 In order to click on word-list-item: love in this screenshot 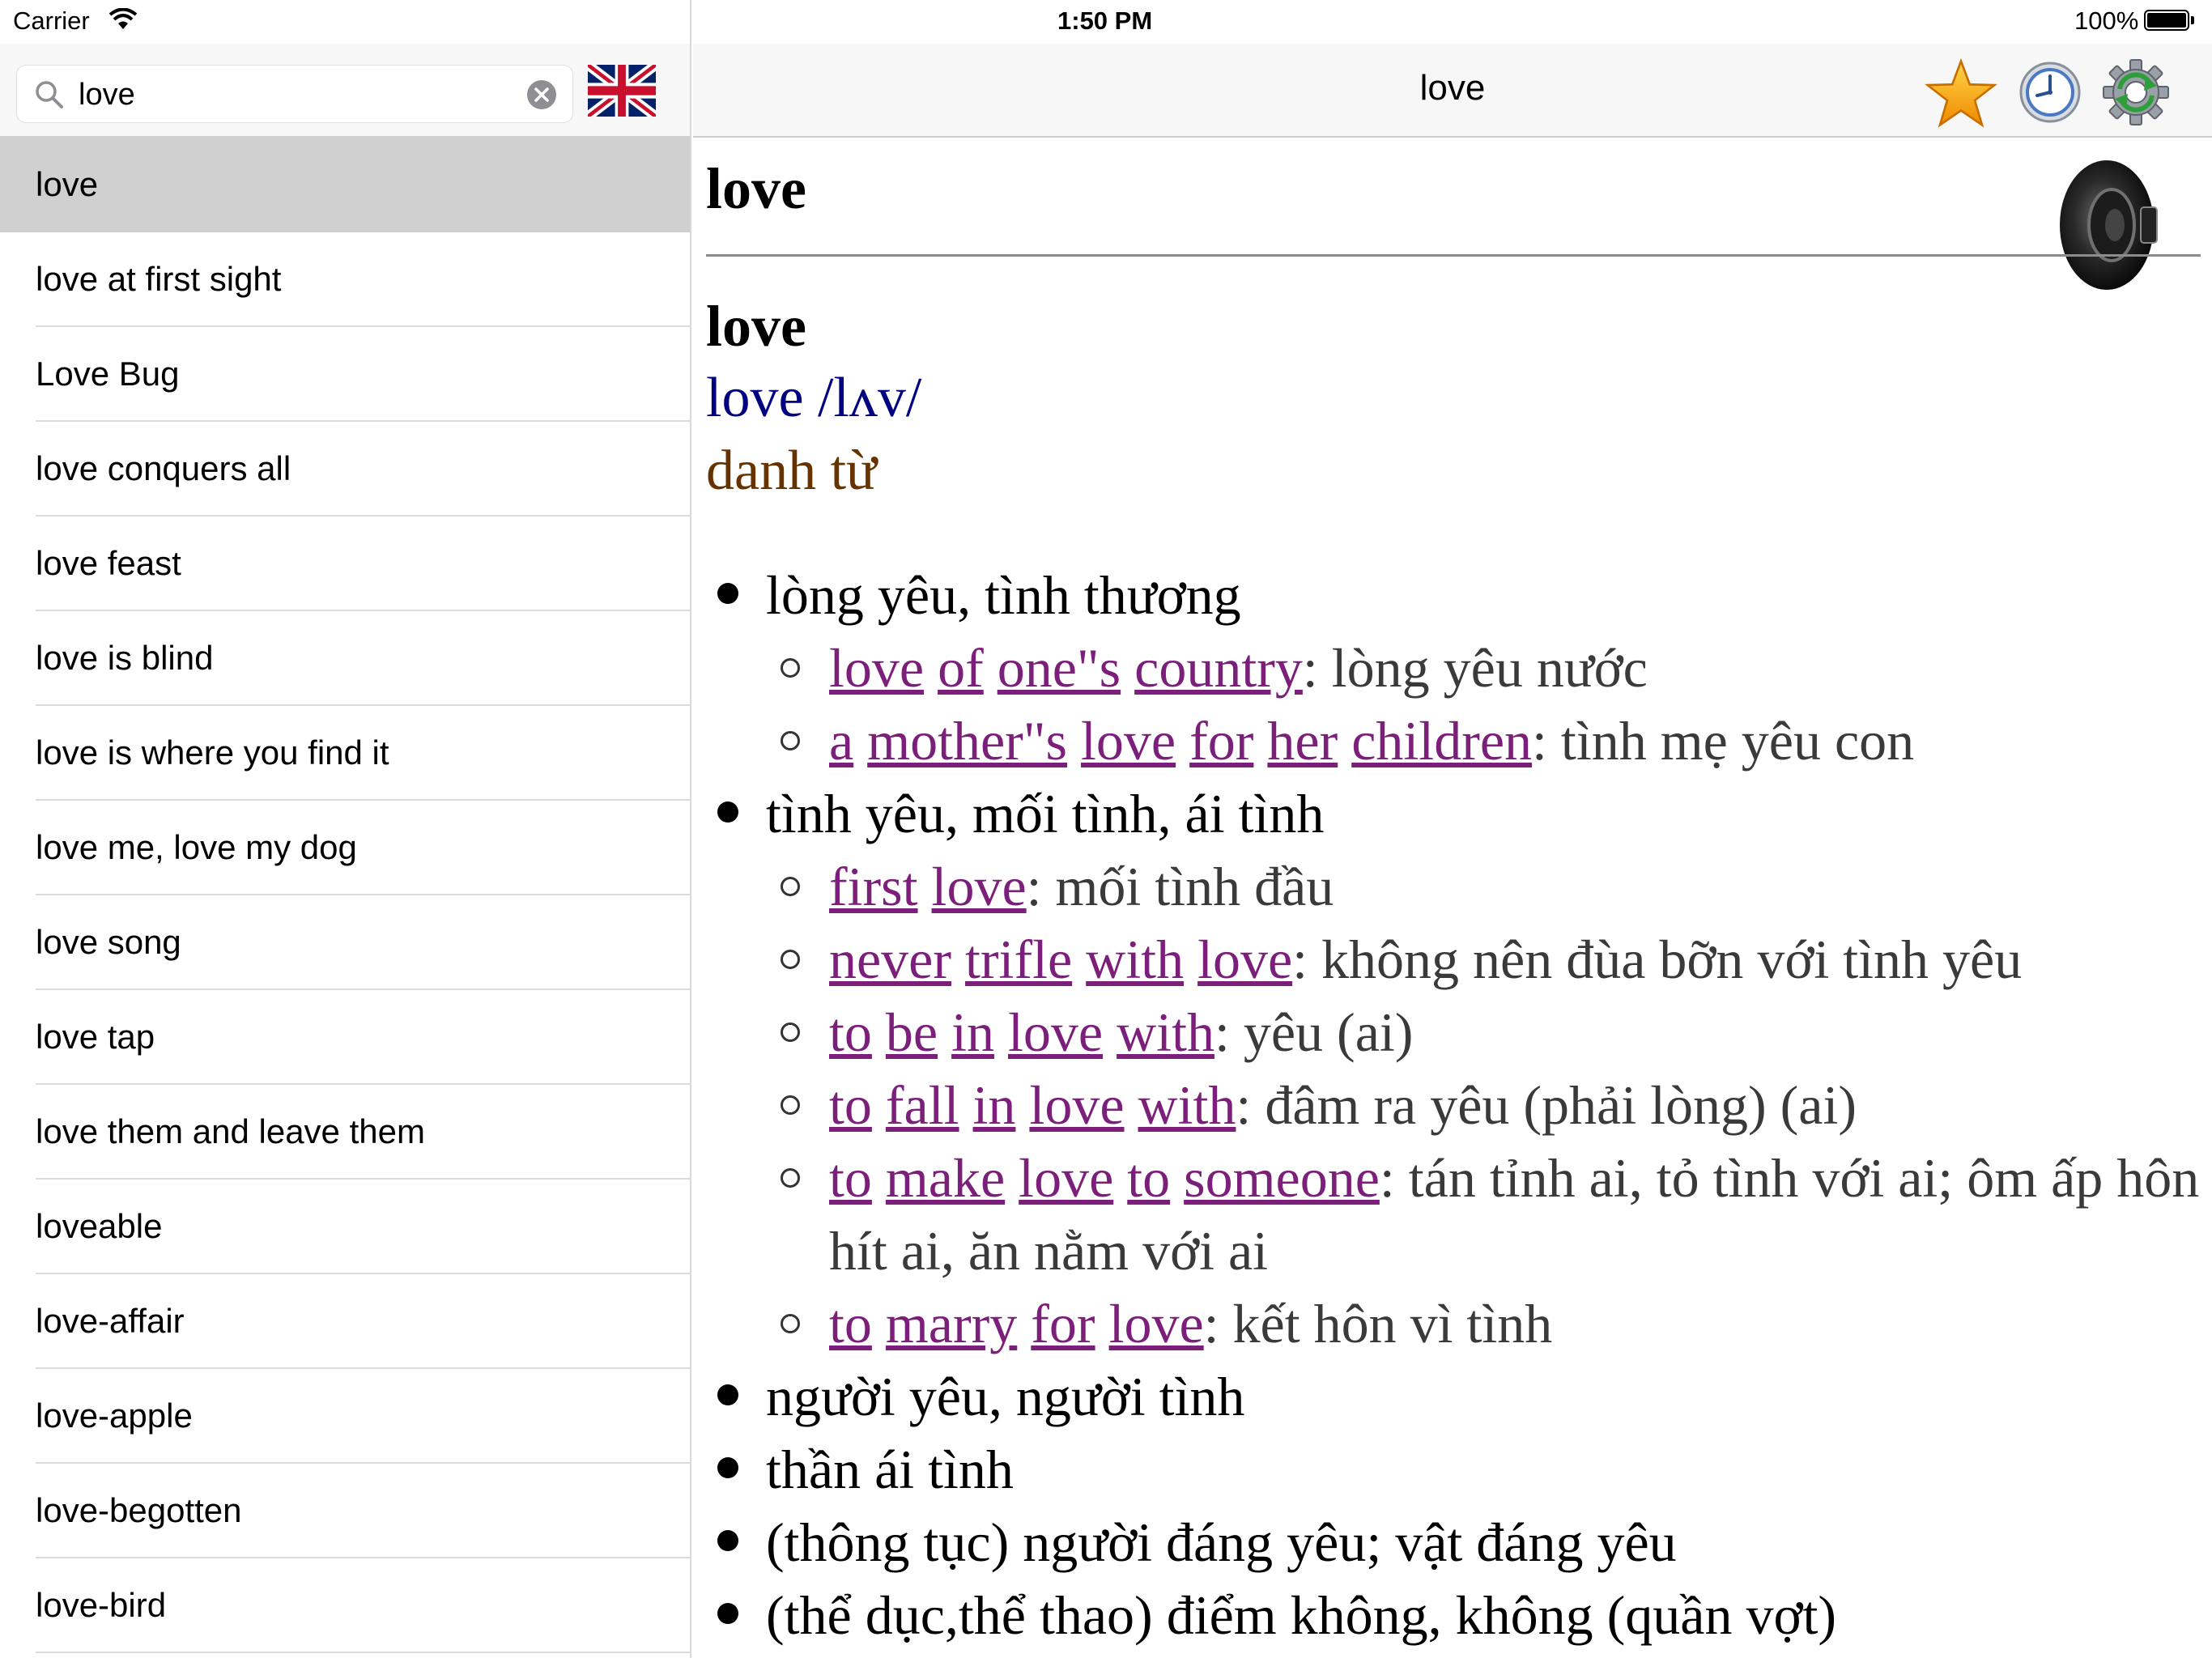, I will do `click(345, 185)`.